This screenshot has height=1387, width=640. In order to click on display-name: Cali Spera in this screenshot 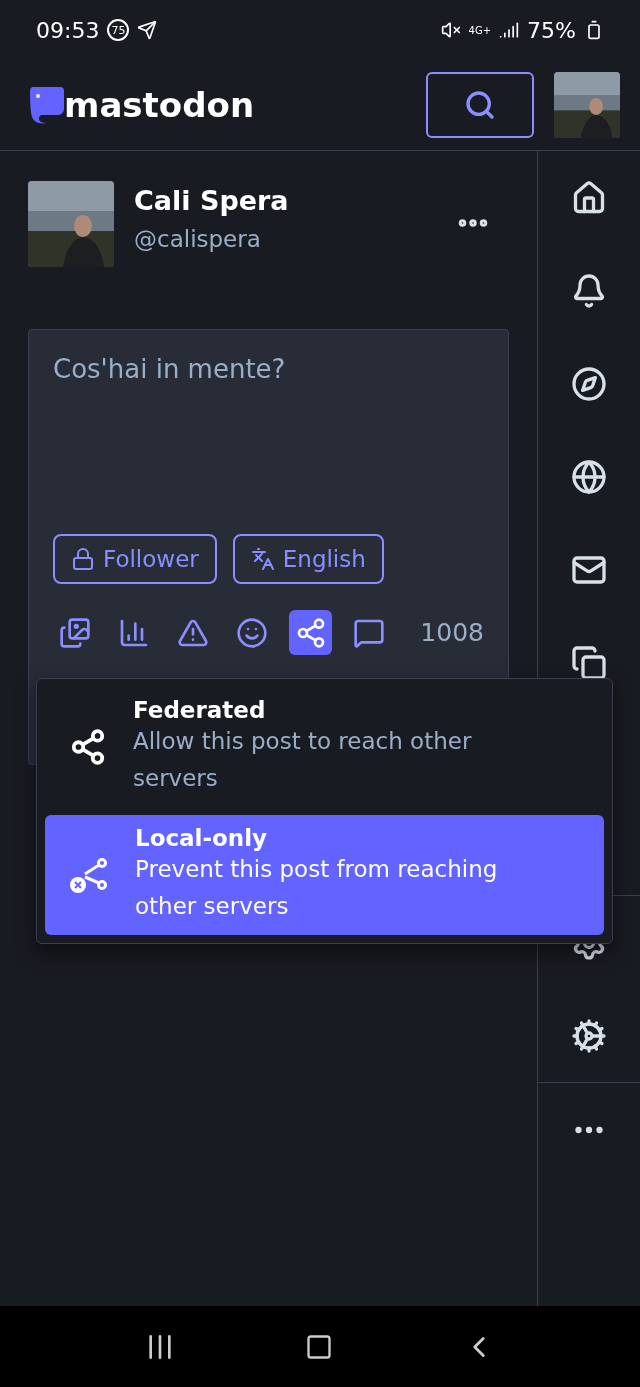, I will do `click(212, 200)`.